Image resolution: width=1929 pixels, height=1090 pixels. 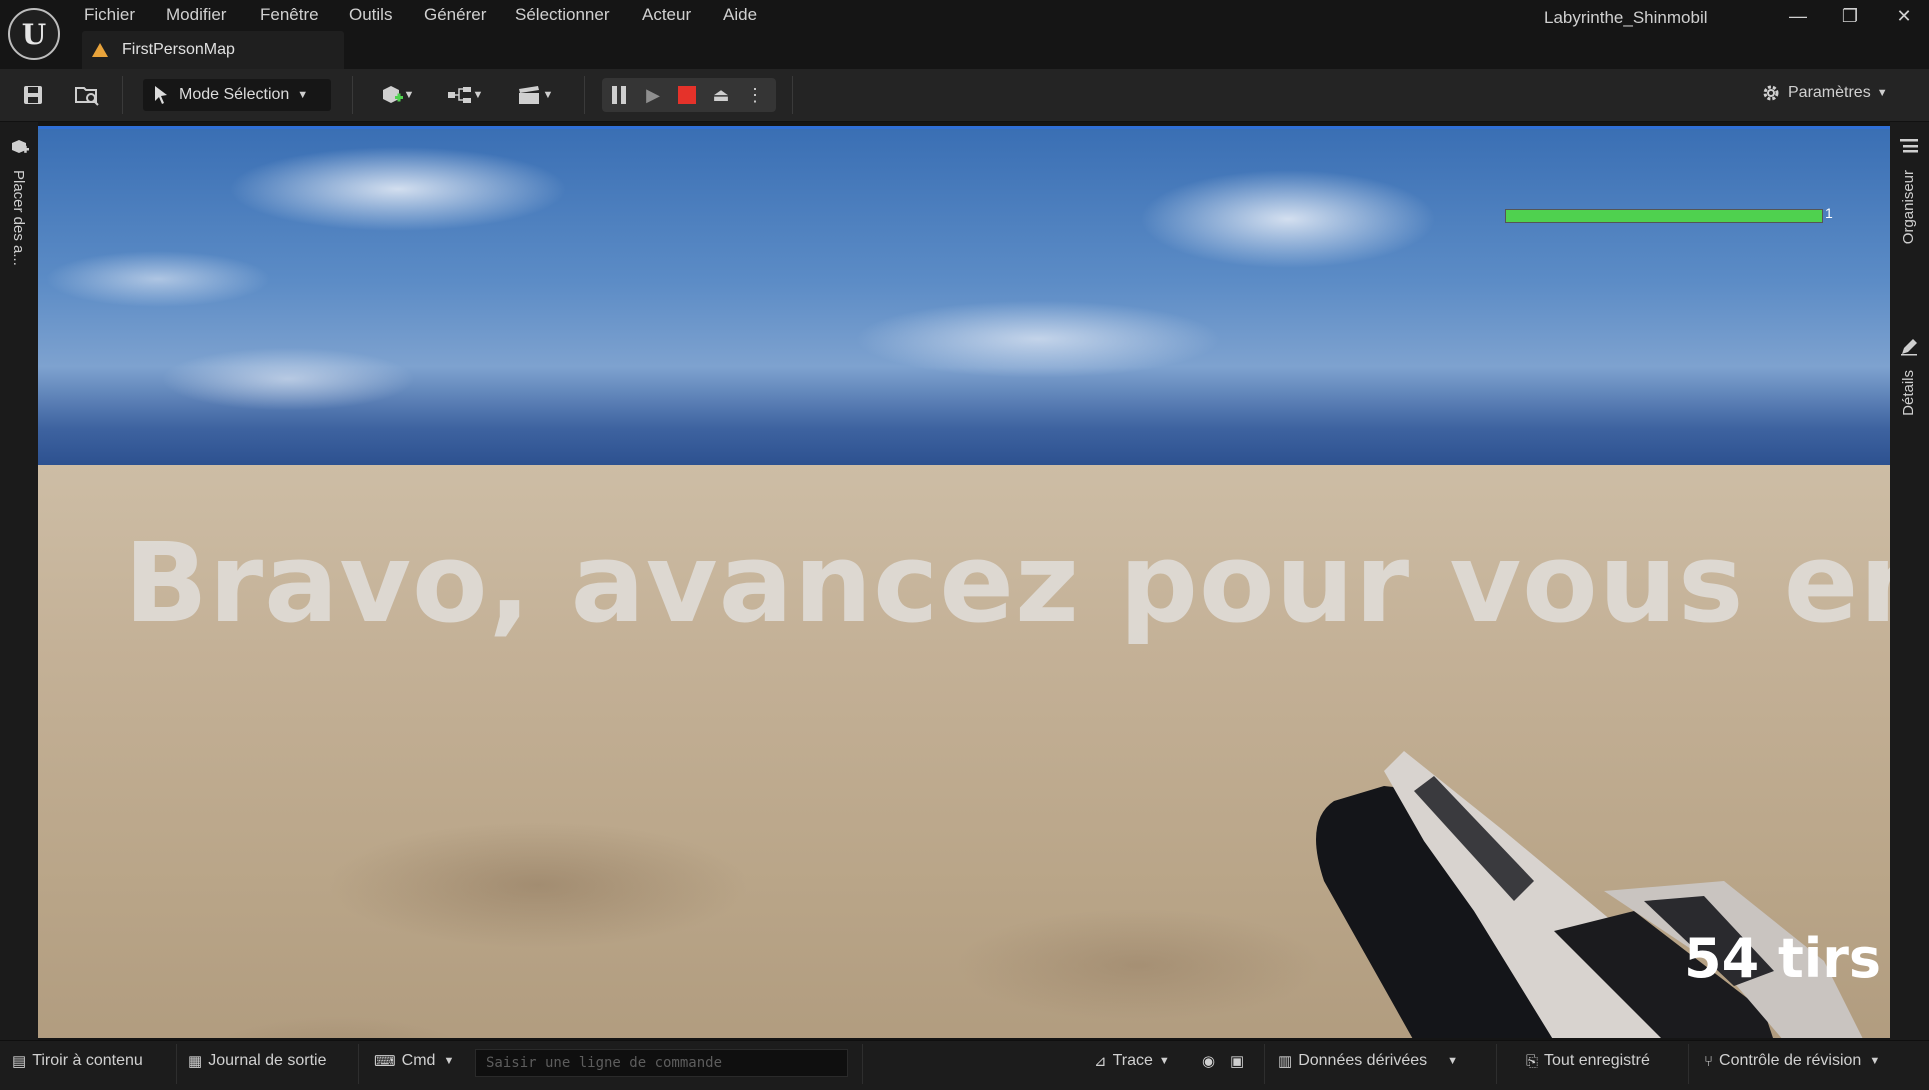 What do you see at coordinates (418, 1060) in the screenshot?
I see `cmd-label: Cmd` at bounding box center [418, 1060].